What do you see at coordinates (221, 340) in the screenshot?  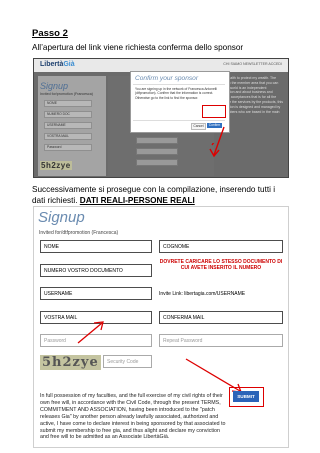 I see `field-repeat-password: Repeat Password` at bounding box center [221, 340].